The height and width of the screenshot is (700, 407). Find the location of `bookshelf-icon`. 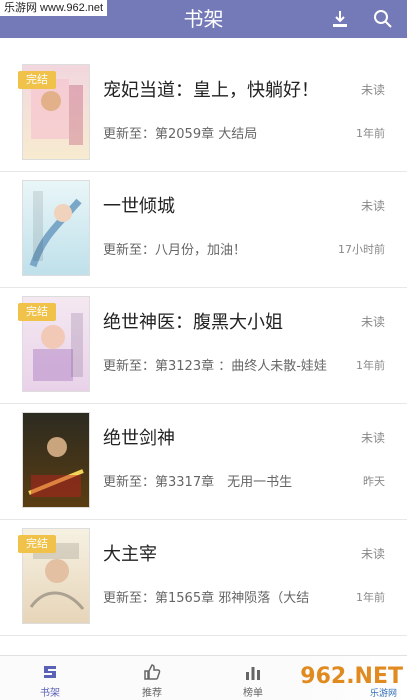

bookshelf-icon is located at coordinates (50, 672).